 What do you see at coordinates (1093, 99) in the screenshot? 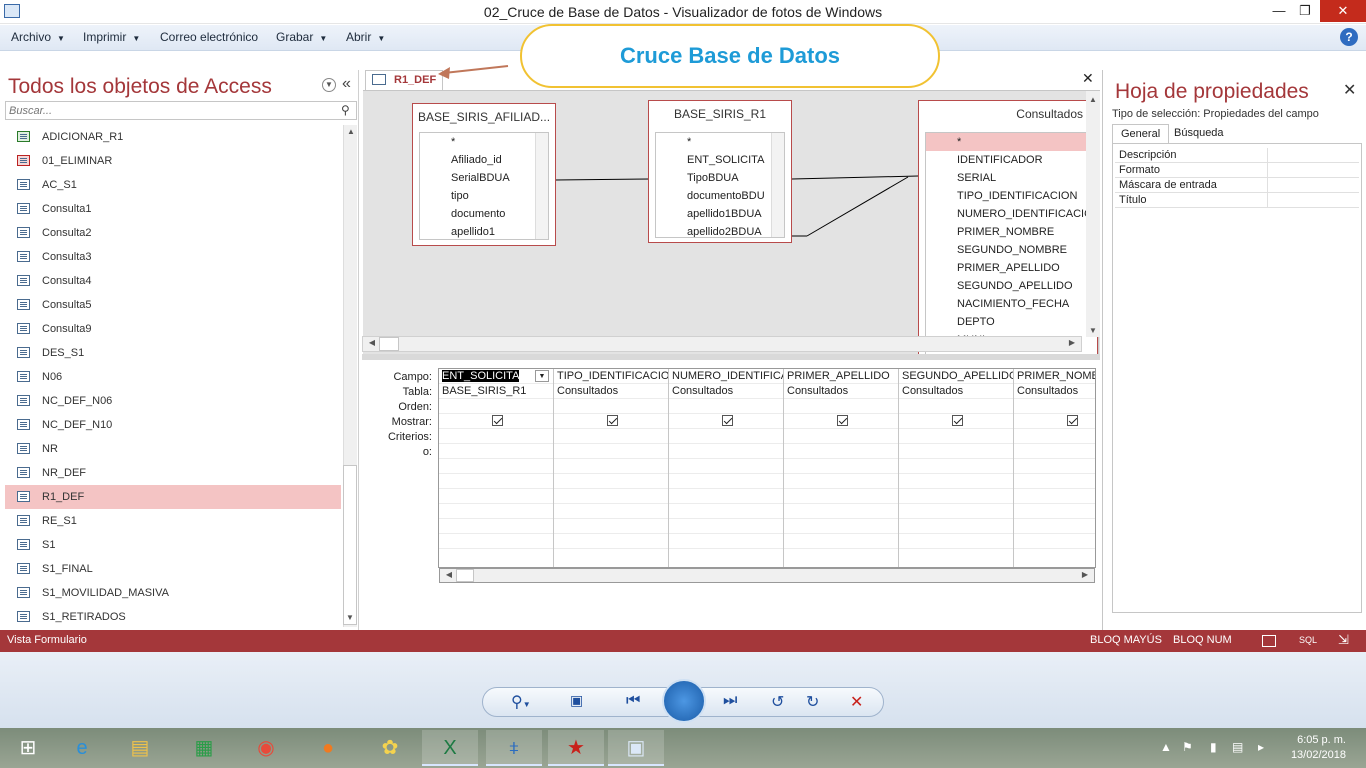
I see `scroll-up-icon: ▲` at bounding box center [1093, 99].